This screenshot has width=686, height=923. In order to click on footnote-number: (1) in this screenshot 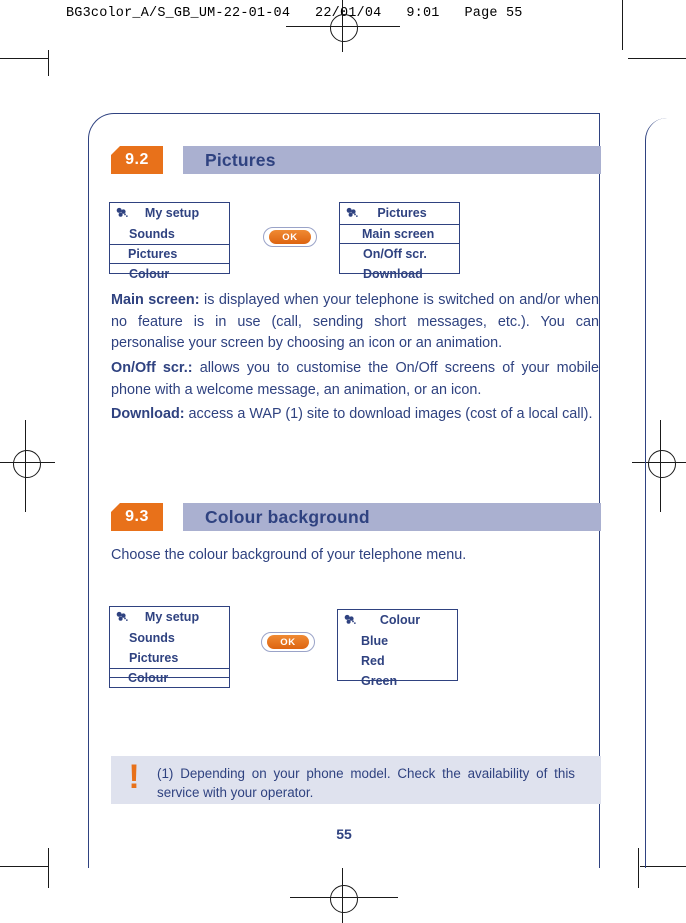, I will do `click(165, 773)`.